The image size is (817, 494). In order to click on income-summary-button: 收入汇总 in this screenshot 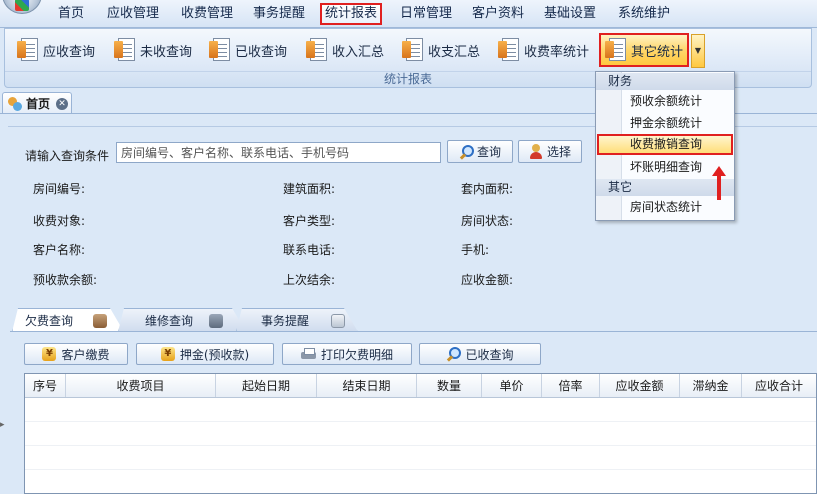, I will do `click(345, 50)`.